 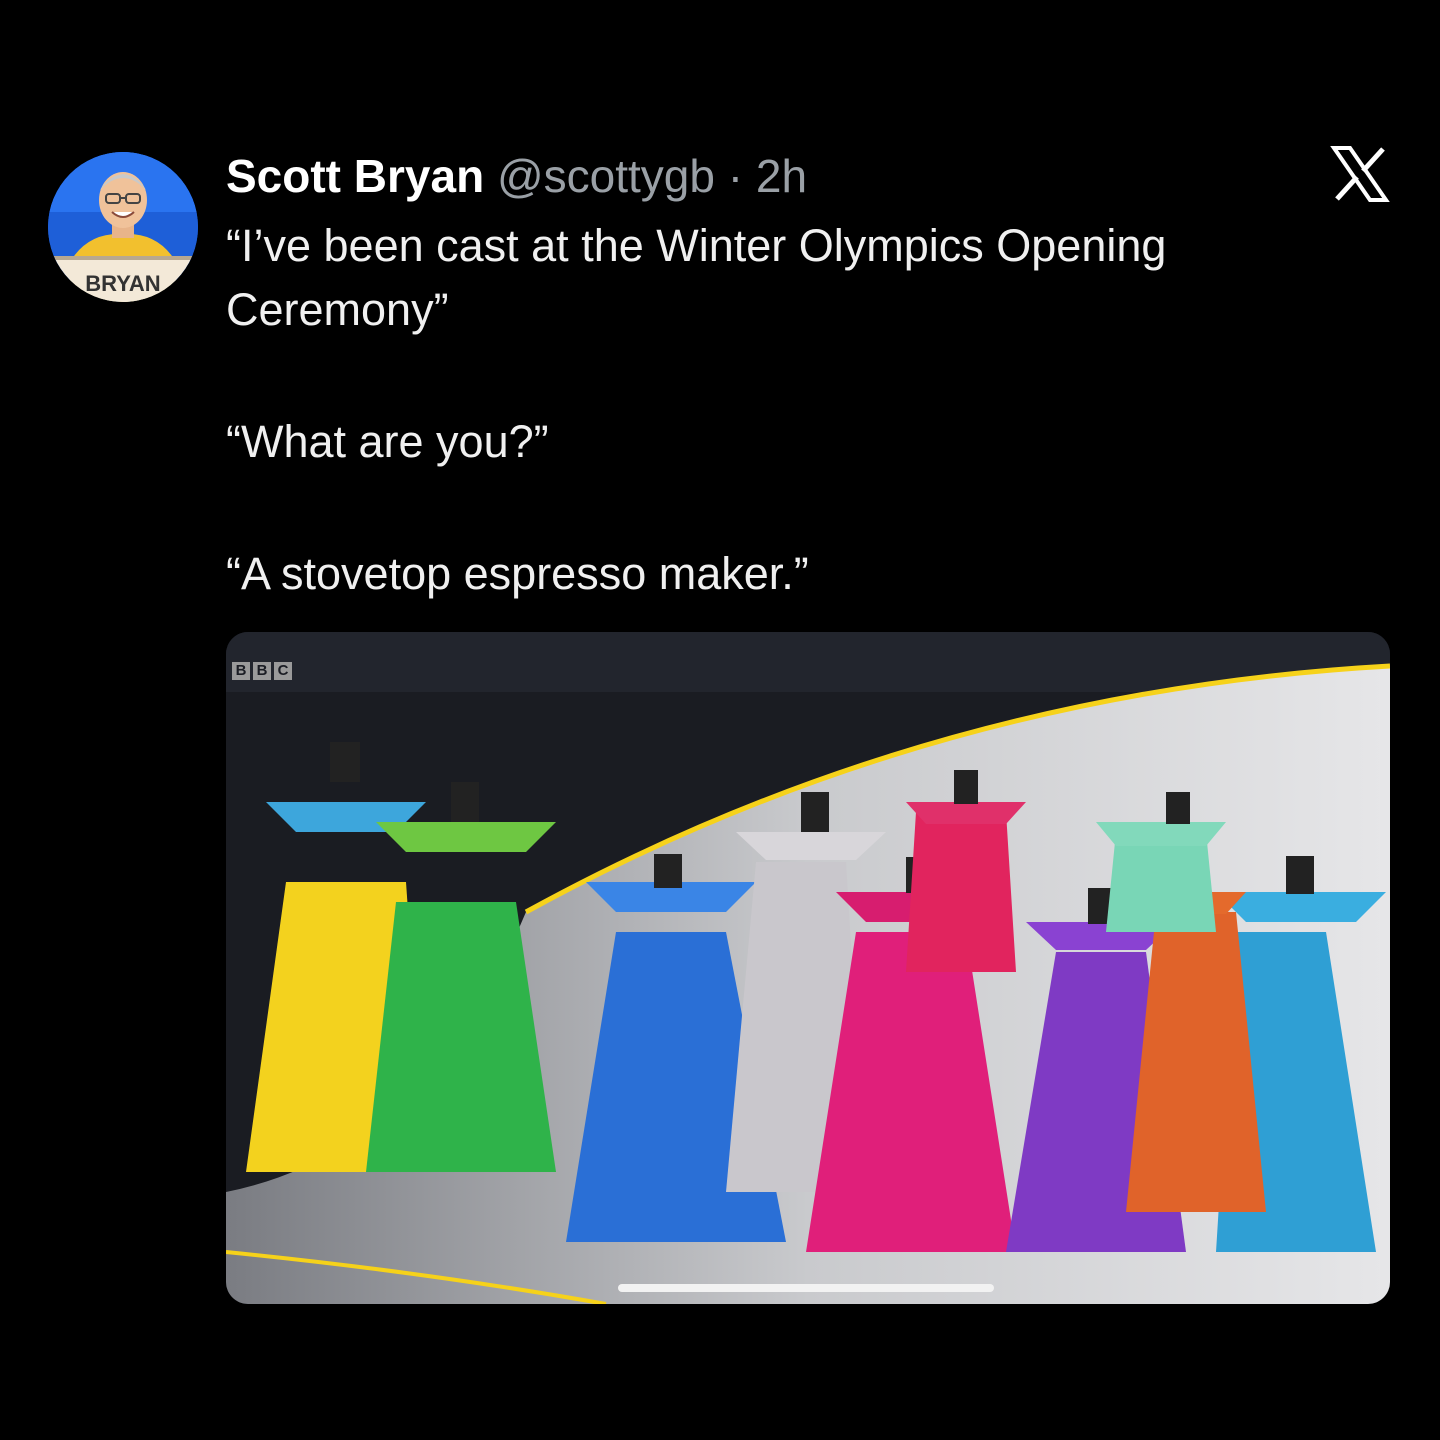 I want to click on display-name: Scott Bryan, so click(x=355, y=176).